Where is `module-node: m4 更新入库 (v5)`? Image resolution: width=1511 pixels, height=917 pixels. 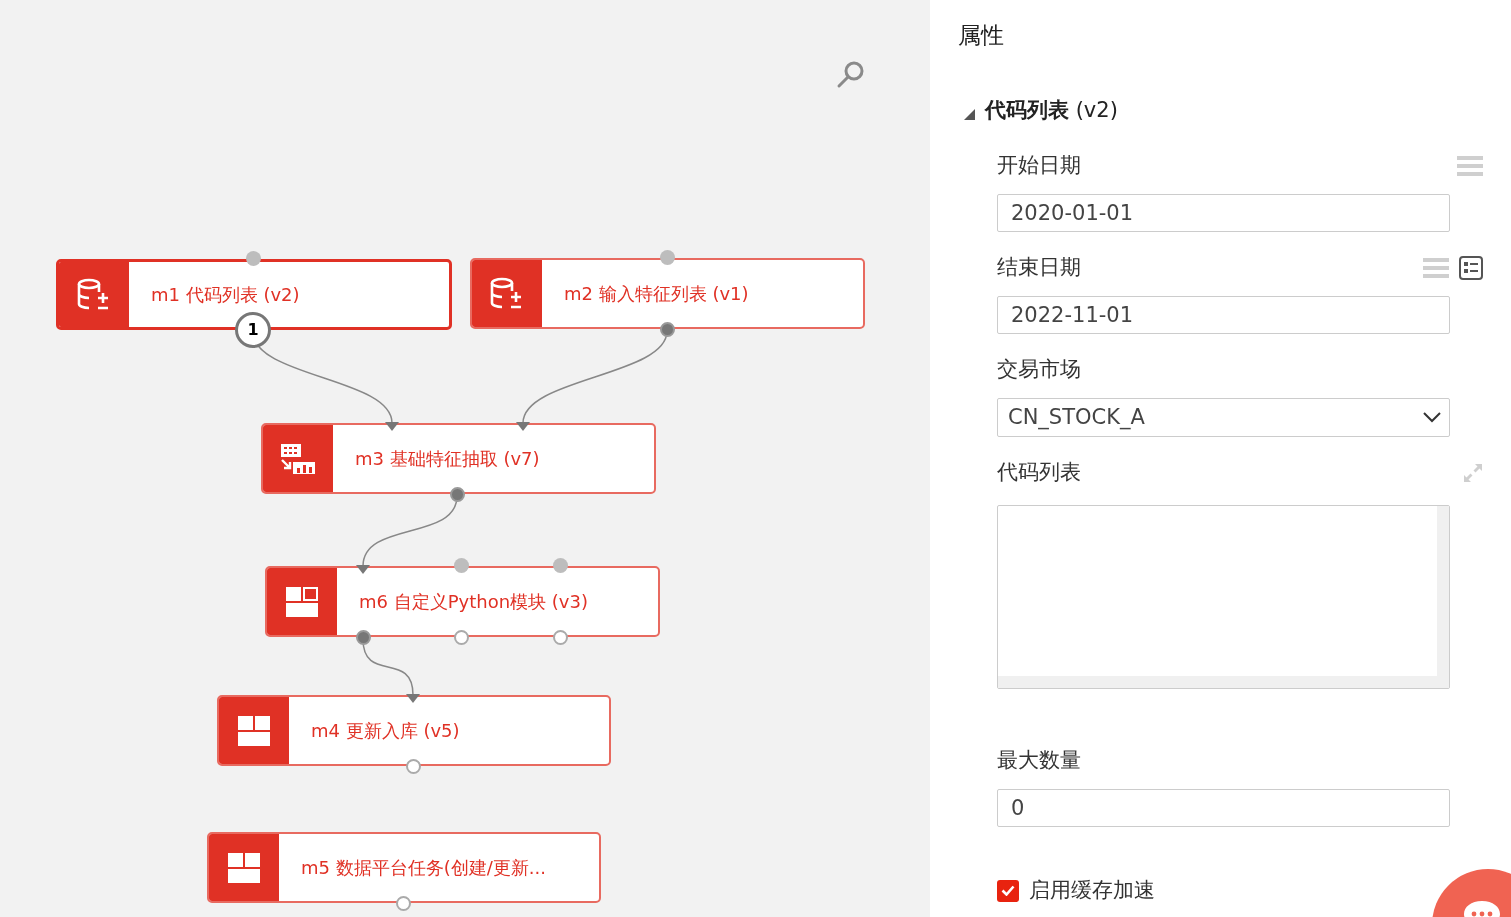
module-node: m4 更新入库 (v5) is located at coordinates (414, 730).